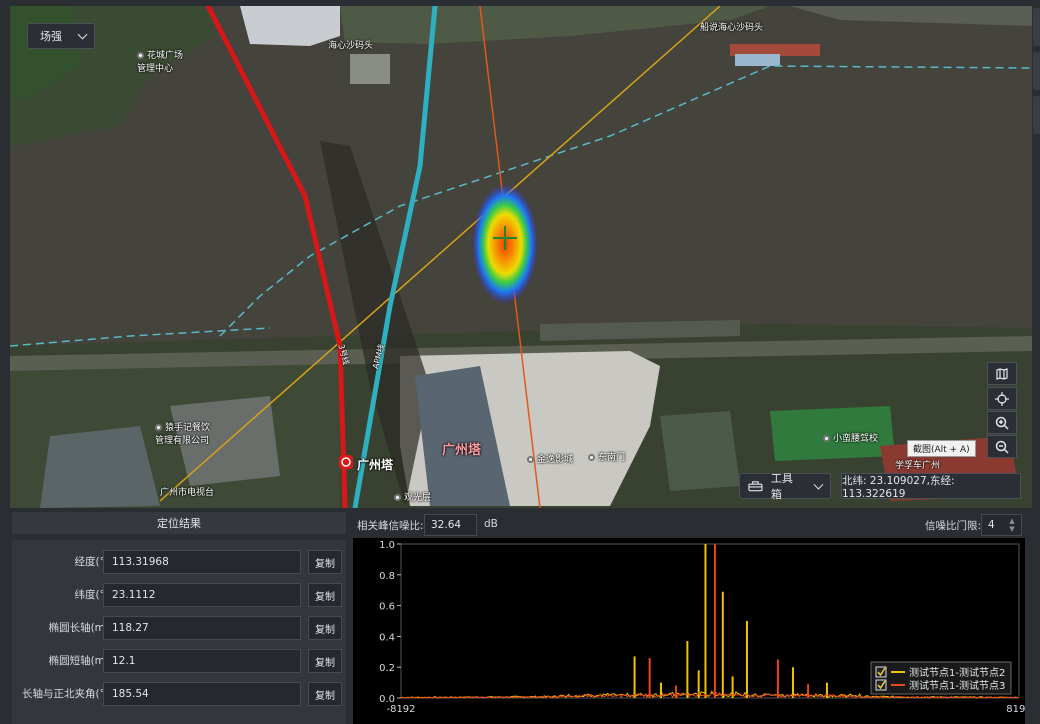 This screenshot has width=1040, height=724. I want to click on mode-select: 场强, so click(61, 36).